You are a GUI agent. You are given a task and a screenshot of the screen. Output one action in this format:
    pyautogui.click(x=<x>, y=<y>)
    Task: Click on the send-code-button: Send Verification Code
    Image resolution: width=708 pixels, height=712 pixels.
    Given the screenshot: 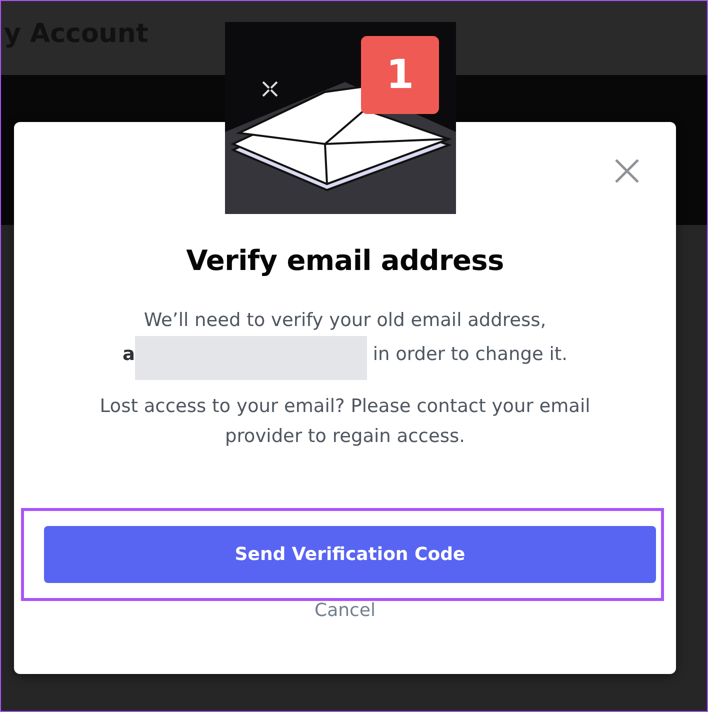 What is the action you would take?
    pyautogui.click(x=350, y=554)
    